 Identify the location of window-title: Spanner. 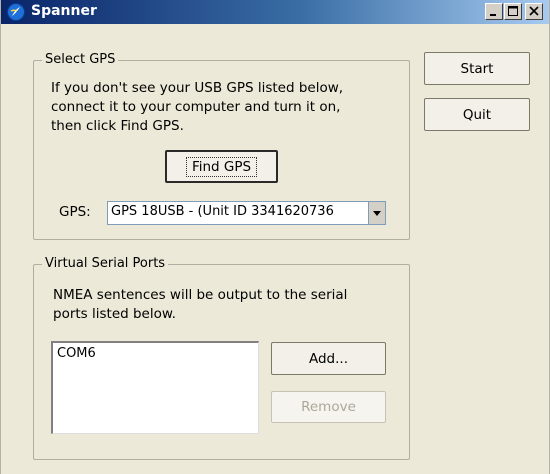
(64, 11).